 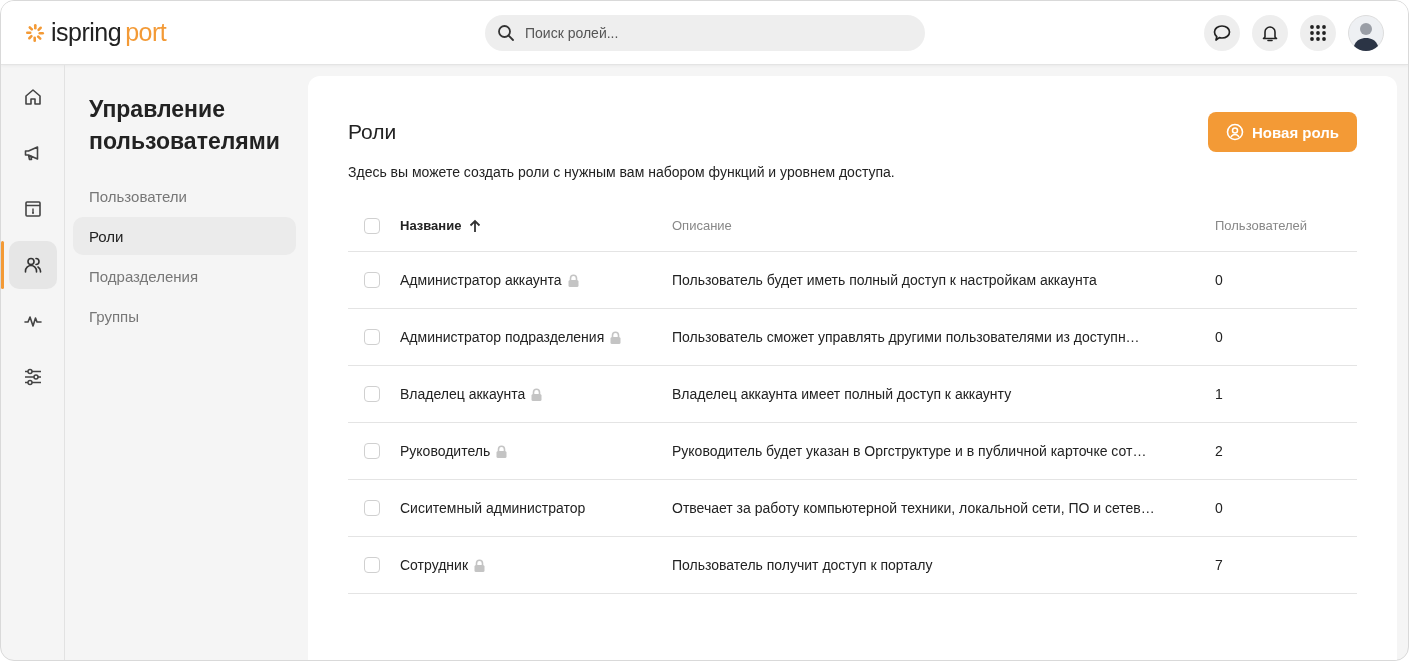 What do you see at coordinates (434, 565) in the screenshot?
I see `role-name: Сотрудник` at bounding box center [434, 565].